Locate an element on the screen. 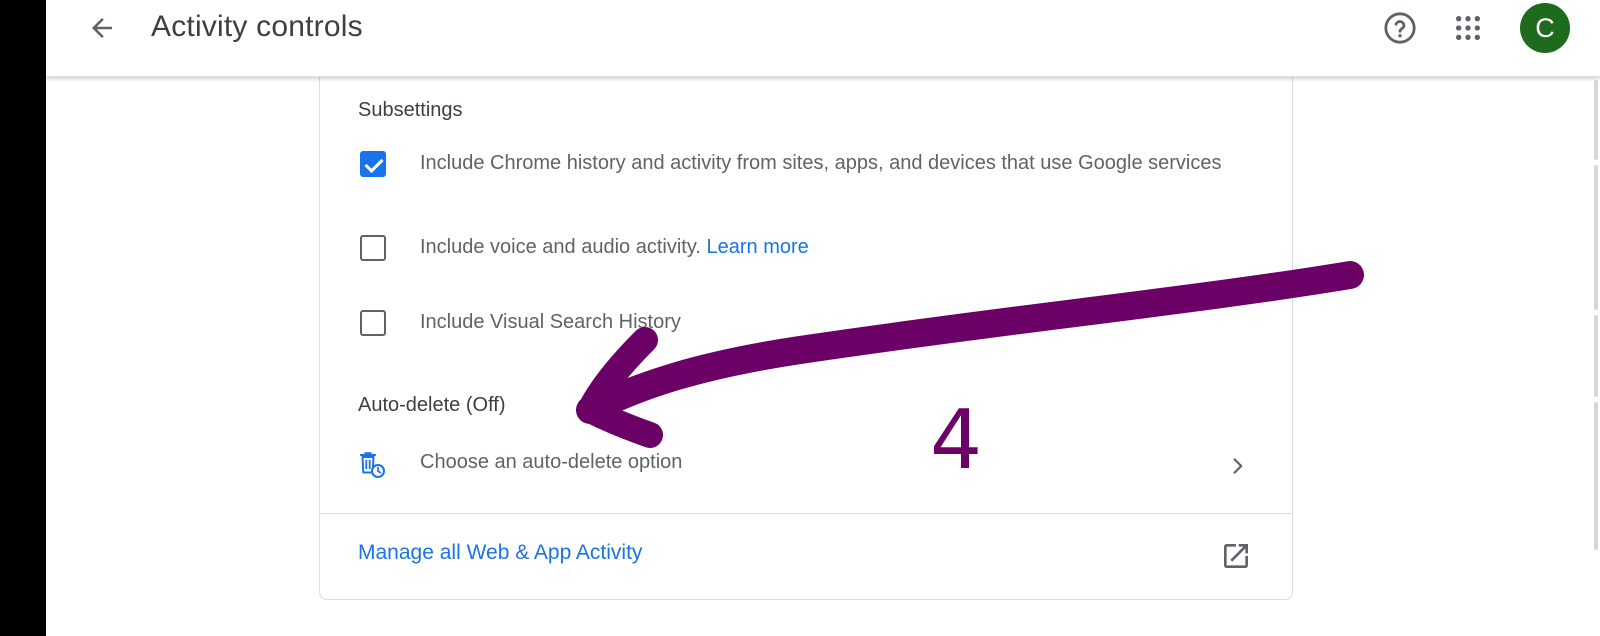  chrome-history-checkbox is located at coordinates (373, 164).